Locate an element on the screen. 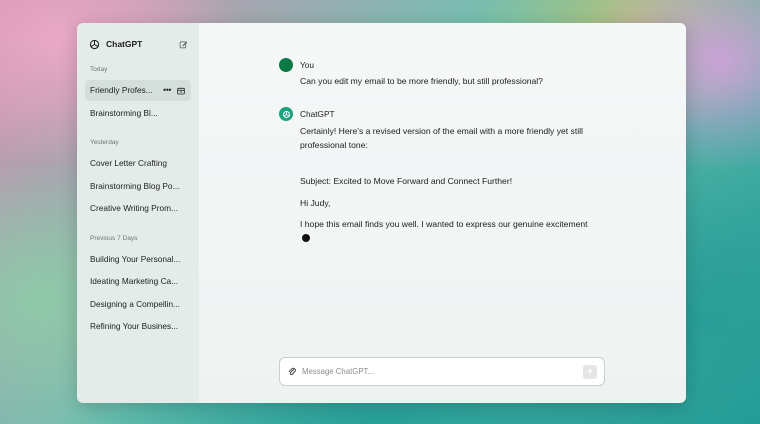  chat-item: Cover Letter Crafting is located at coordinates (138, 163).